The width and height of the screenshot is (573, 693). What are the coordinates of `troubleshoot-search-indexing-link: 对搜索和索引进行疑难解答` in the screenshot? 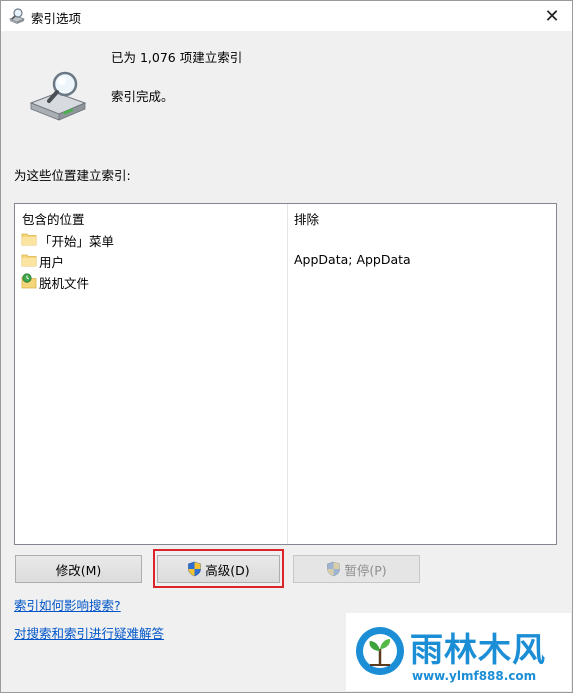 It's located at (89, 632).